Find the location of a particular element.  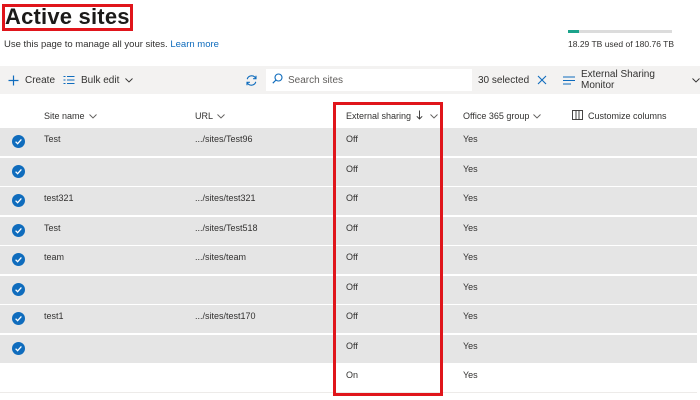

table-row: test1 .../sites/test170 Off Yes is located at coordinates (348, 319).